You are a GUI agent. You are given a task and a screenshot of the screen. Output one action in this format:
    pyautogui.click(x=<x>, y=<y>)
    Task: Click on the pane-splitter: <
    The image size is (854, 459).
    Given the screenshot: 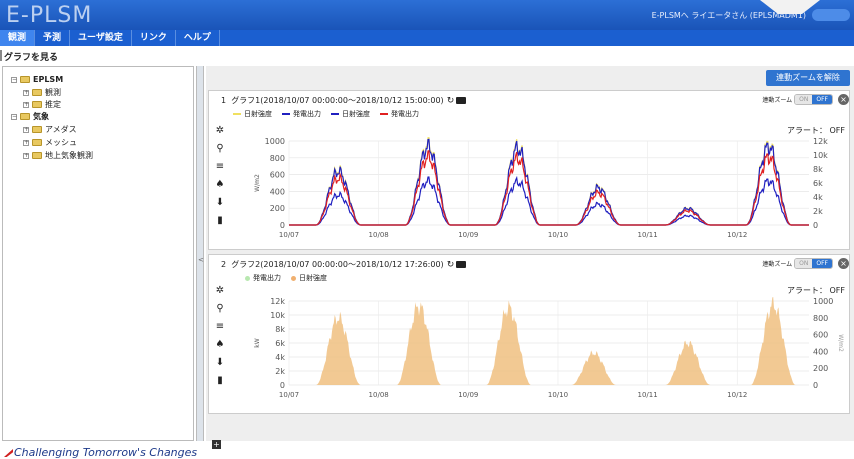 What is the action you would take?
    pyautogui.click(x=200, y=253)
    